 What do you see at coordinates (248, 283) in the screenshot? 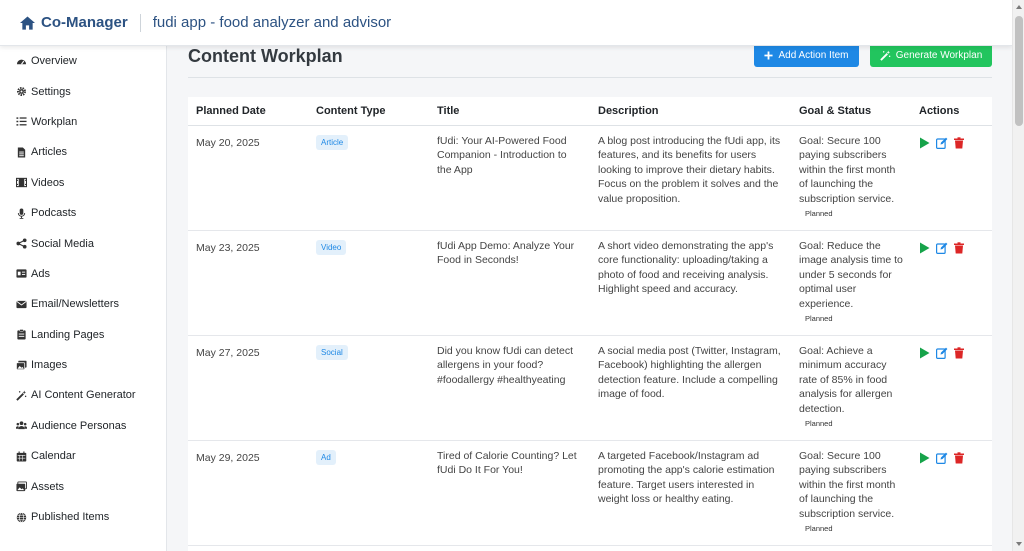
I see `cell-date: May 23, 2025` at bounding box center [248, 283].